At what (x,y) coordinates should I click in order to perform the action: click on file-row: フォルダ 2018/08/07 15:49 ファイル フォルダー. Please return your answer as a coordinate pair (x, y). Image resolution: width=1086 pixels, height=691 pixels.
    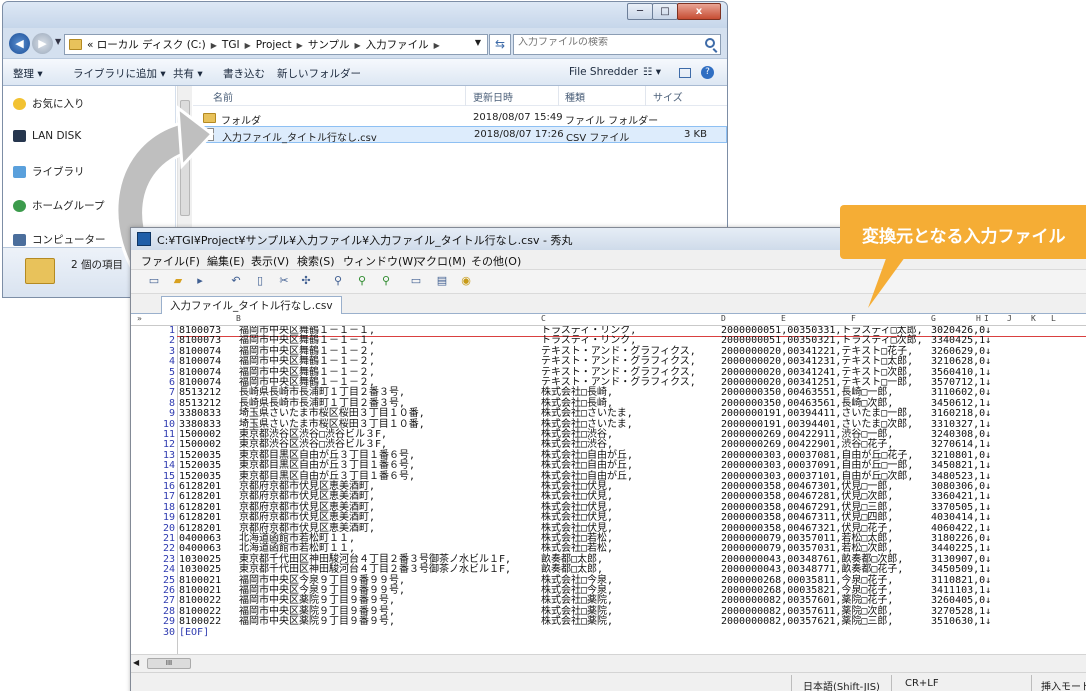
    Looking at the image, I should click on (463, 118).